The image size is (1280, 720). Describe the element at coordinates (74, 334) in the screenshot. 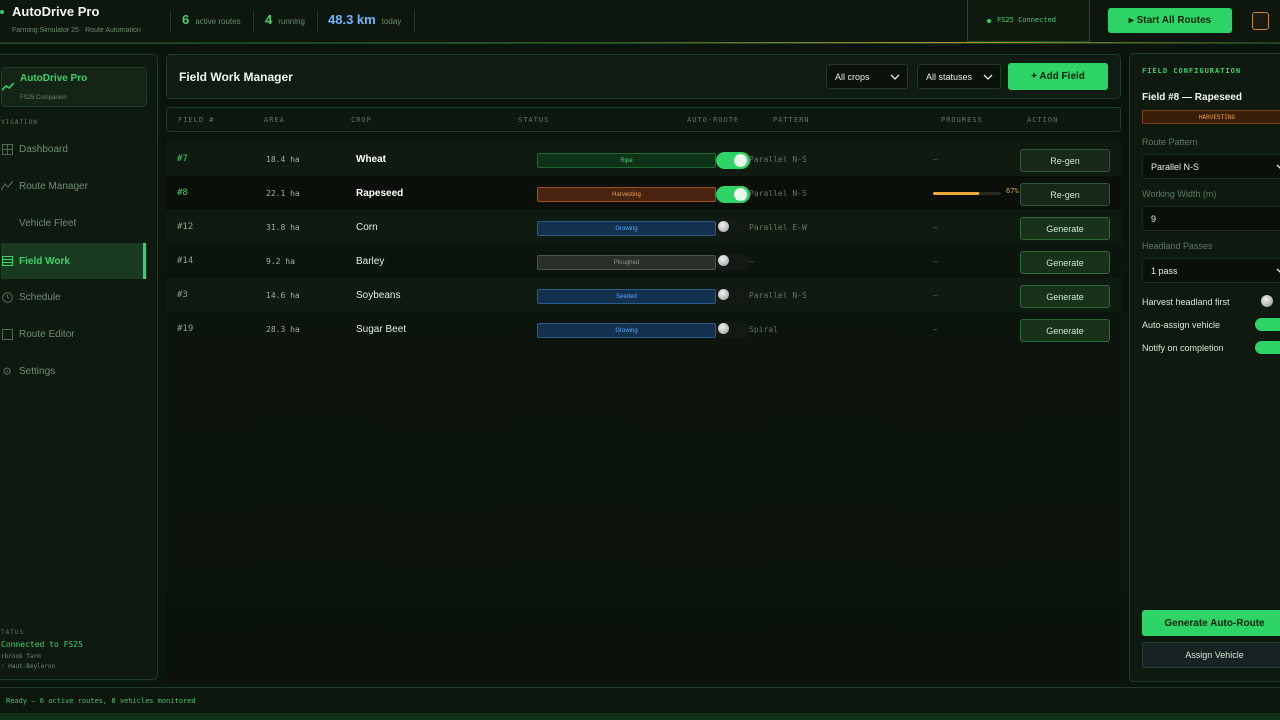

I see `sidebar-item-route-editor: Route Editor` at that location.